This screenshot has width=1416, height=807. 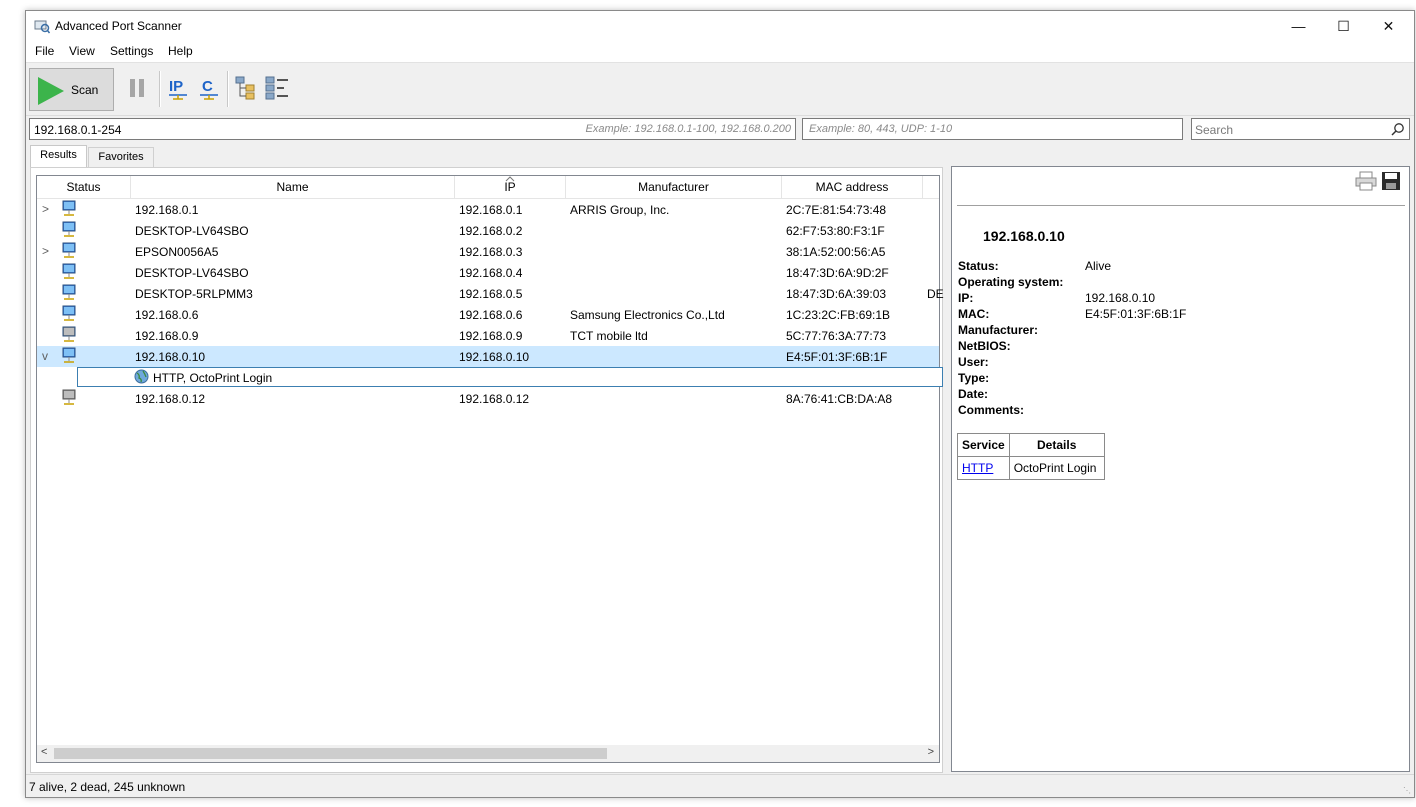 I want to click on service-subrow: HTTP, OctoPrint Login, so click(x=510, y=377).